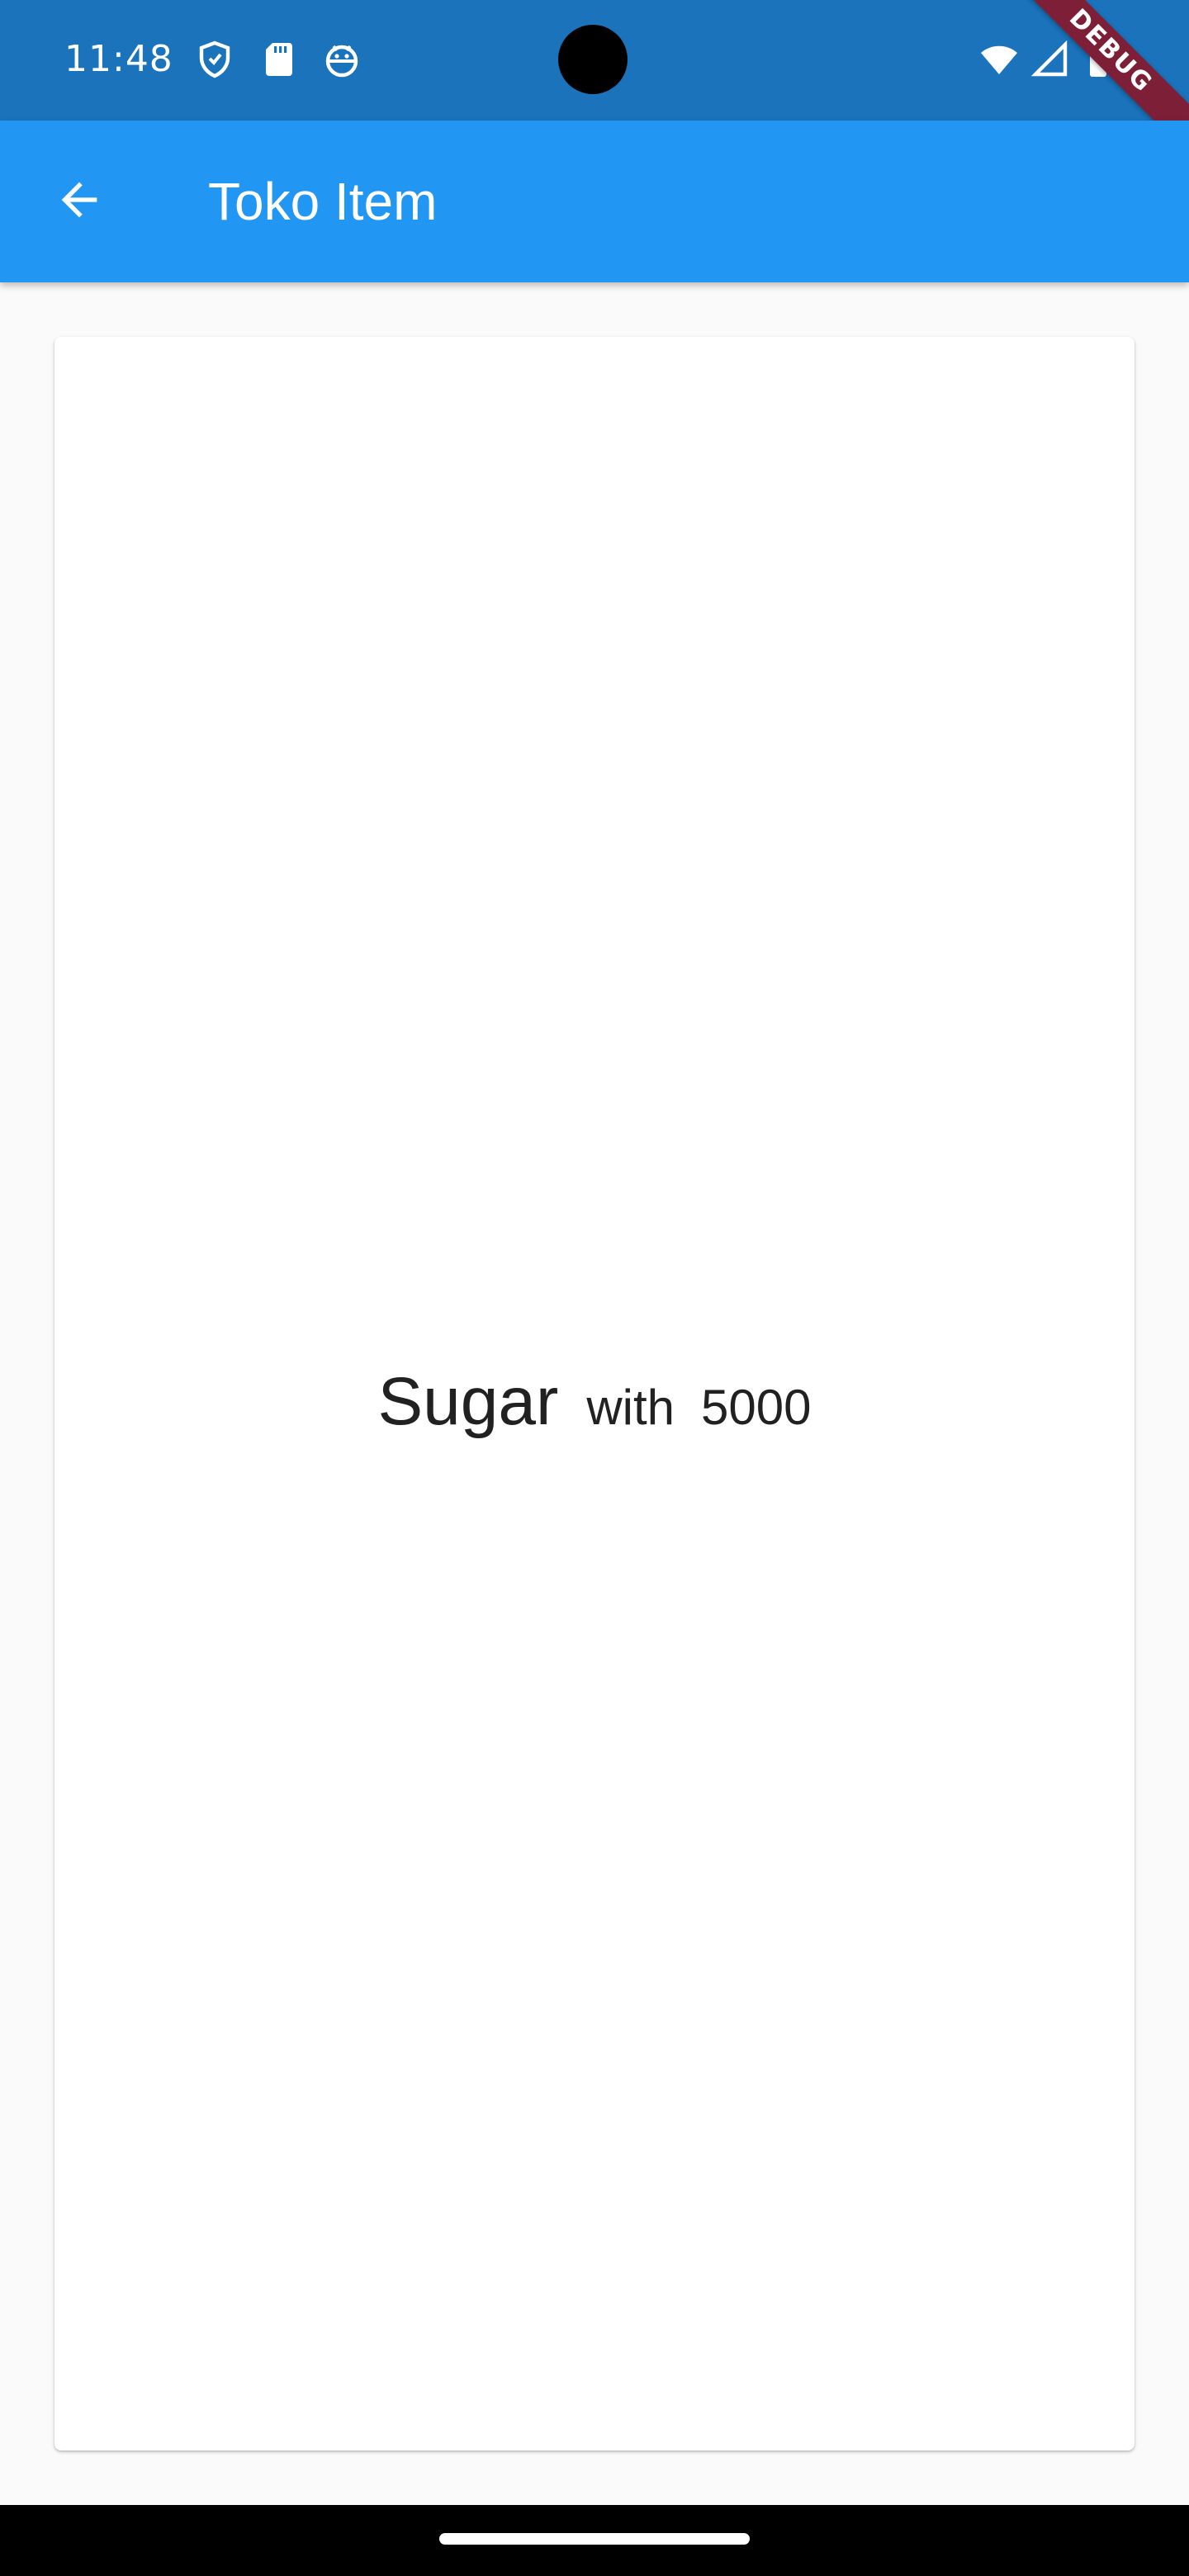 Image resolution: width=1189 pixels, height=2576 pixels. What do you see at coordinates (594, 201) in the screenshot?
I see `app-bar: Toko Item` at bounding box center [594, 201].